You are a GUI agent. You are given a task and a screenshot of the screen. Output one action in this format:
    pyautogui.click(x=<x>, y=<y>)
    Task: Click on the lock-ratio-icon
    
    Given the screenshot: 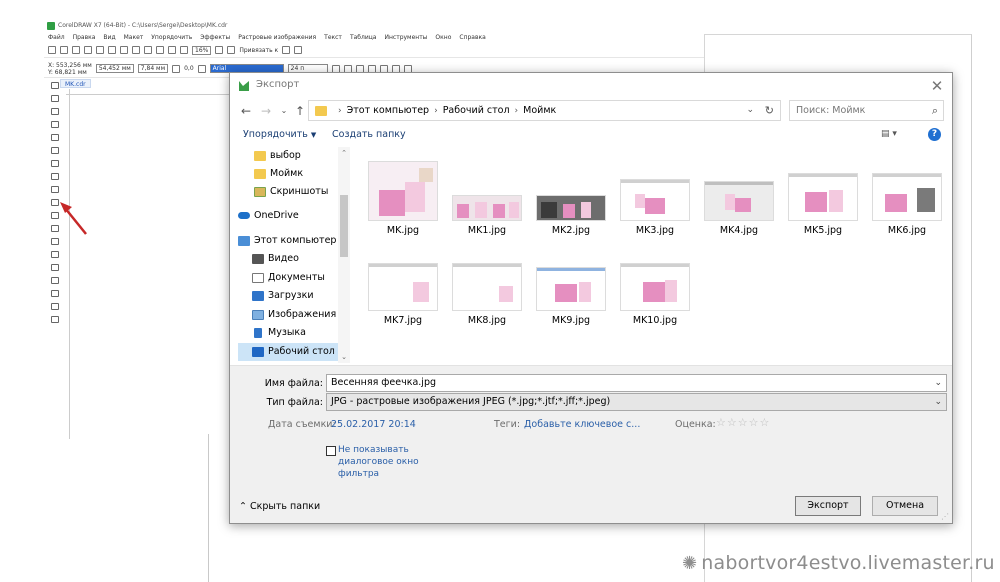 What is the action you would take?
    pyautogui.click(x=176, y=68)
    